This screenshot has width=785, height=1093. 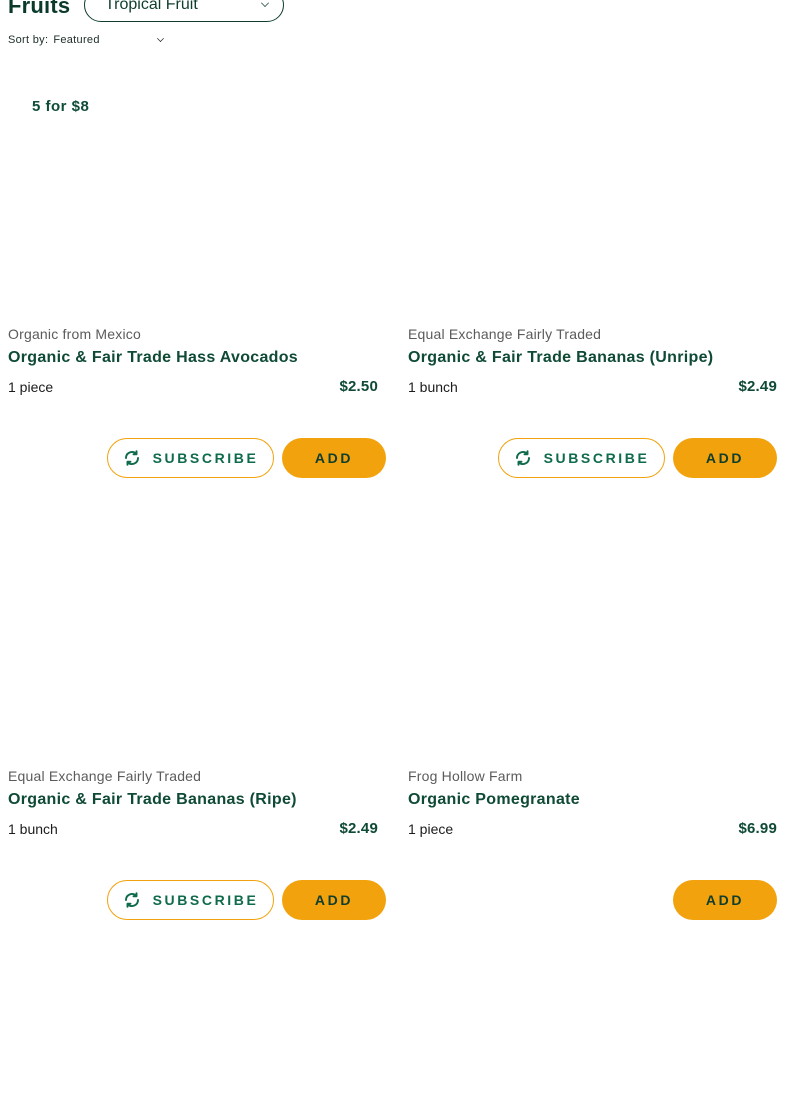 I want to click on product-name: Organic & Fair Trade Bananas (Ripe), so click(x=193, y=800).